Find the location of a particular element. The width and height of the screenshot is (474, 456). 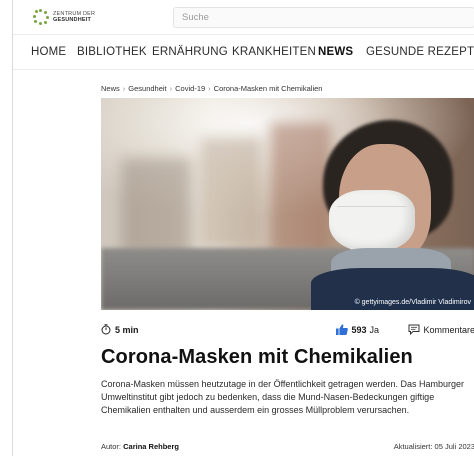

read-time: 5 min is located at coordinates (120, 329).